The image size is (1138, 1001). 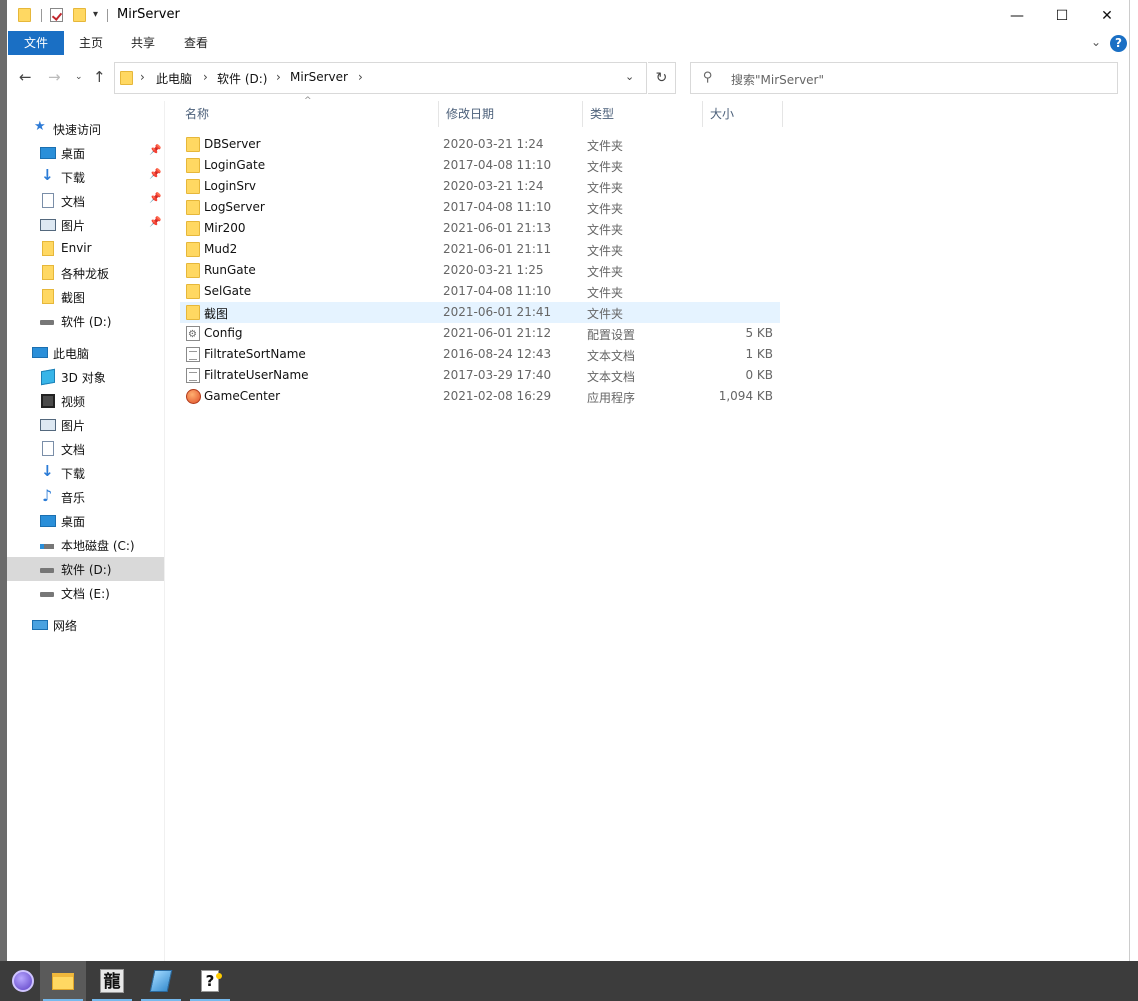 What do you see at coordinates (196, 43) in the screenshot?
I see `tab-view: 查看` at bounding box center [196, 43].